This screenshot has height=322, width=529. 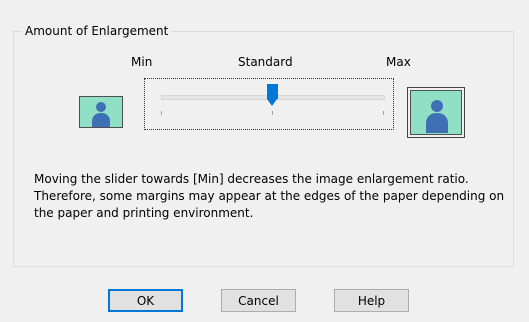 I want to click on slider-thumb, so click(x=272, y=95).